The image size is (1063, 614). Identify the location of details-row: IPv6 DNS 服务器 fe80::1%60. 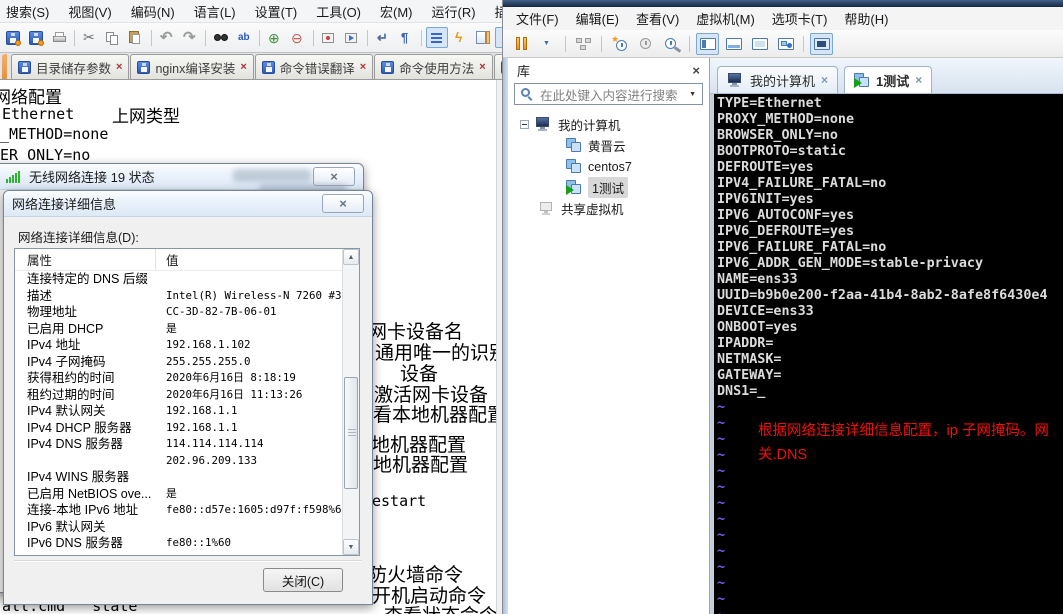
(178, 543).